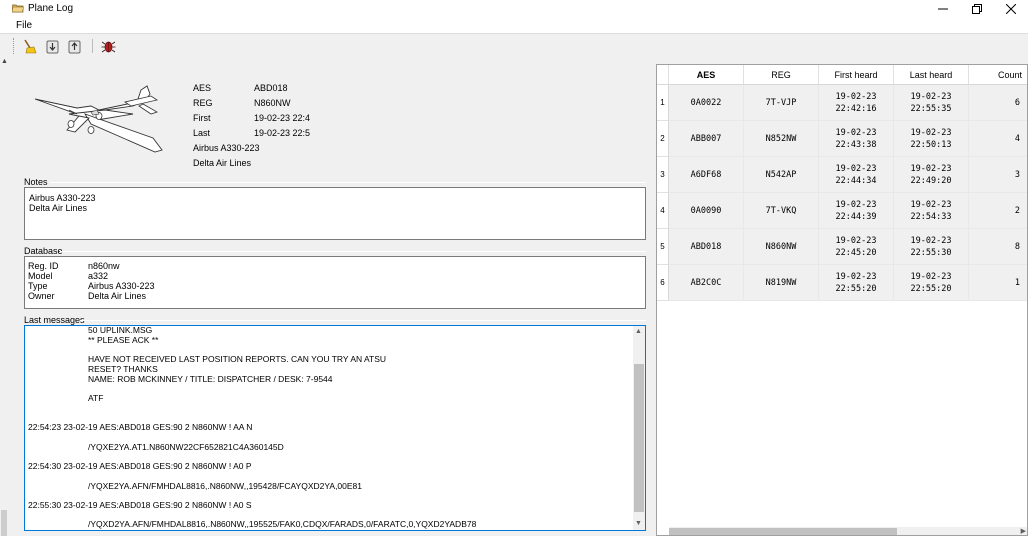 The width and height of the screenshot is (1028, 536). I want to click on cell-reg: 7T-VKQ, so click(781, 211).